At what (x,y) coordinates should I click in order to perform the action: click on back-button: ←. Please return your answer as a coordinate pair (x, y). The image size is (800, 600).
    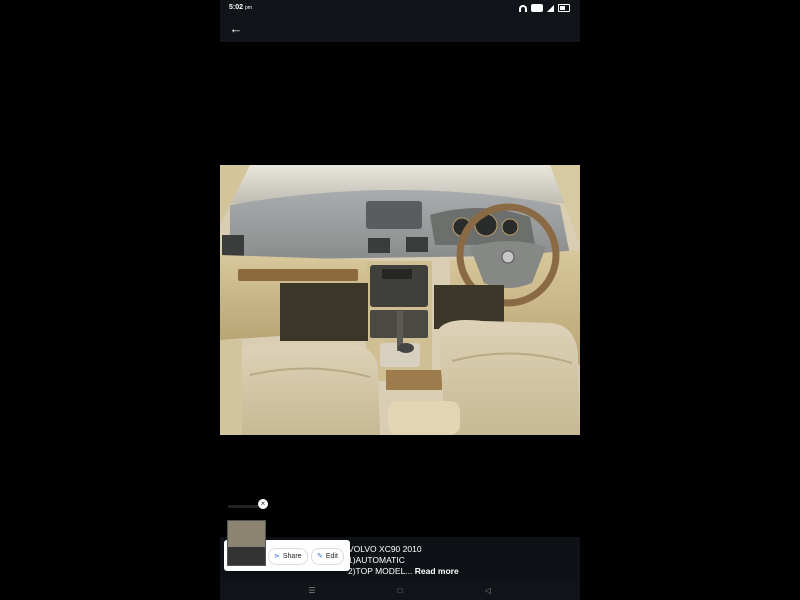
    Looking at the image, I should click on (236, 29).